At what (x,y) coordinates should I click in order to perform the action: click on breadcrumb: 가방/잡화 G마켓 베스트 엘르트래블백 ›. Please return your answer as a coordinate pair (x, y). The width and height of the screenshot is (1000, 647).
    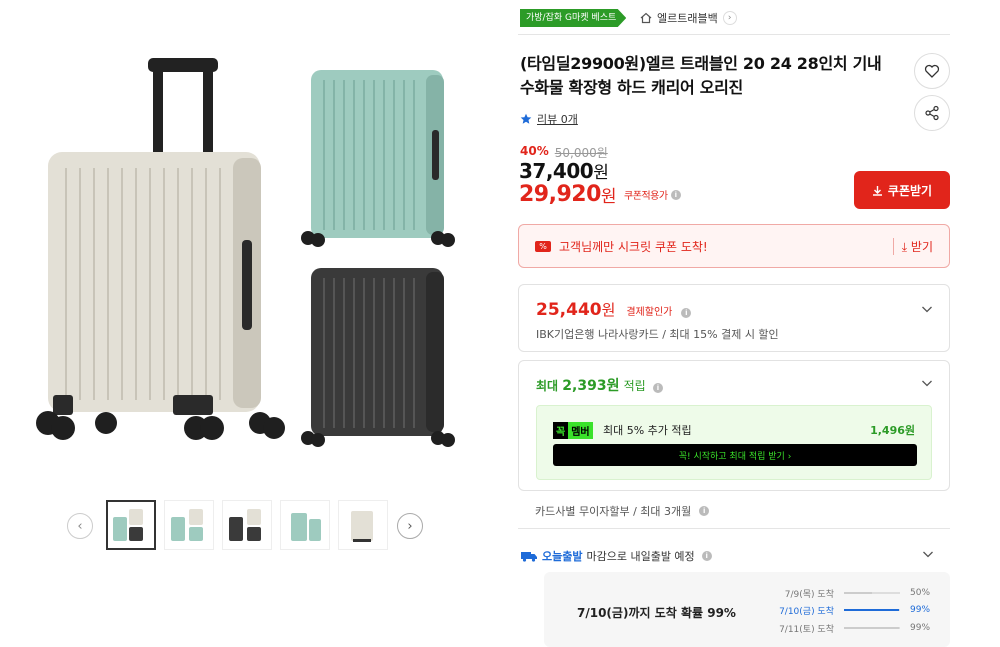
    Looking at the image, I should click on (734, 22).